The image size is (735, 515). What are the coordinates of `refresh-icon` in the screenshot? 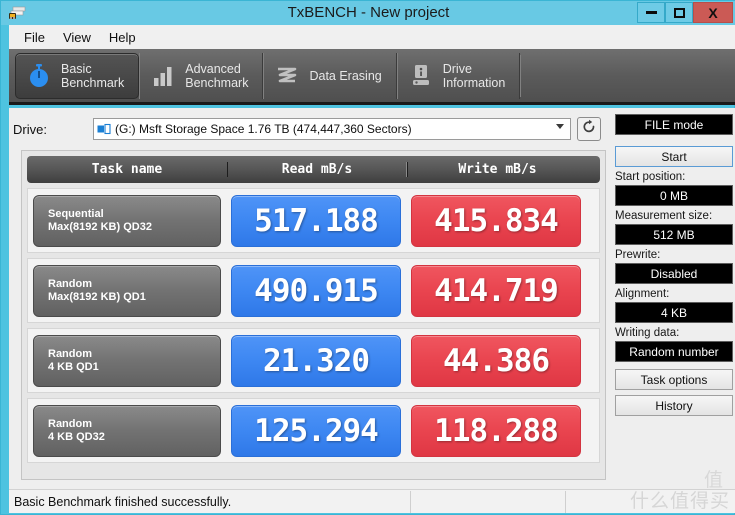 It's located at (589, 129).